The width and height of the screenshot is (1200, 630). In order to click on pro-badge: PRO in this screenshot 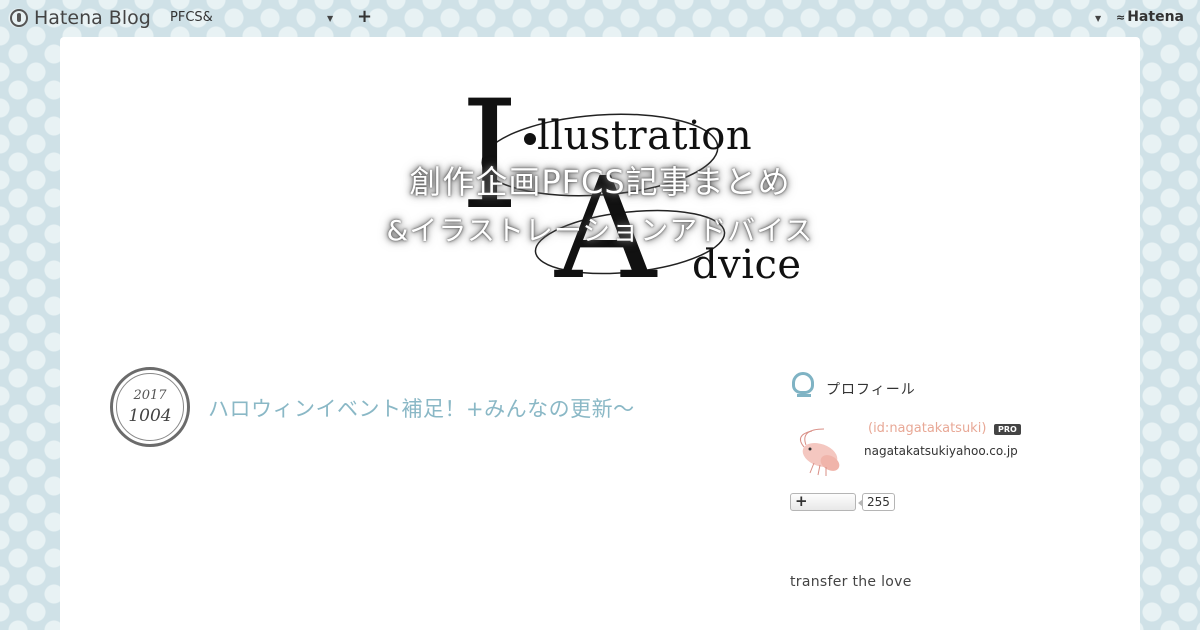, I will do `click(1007, 429)`.